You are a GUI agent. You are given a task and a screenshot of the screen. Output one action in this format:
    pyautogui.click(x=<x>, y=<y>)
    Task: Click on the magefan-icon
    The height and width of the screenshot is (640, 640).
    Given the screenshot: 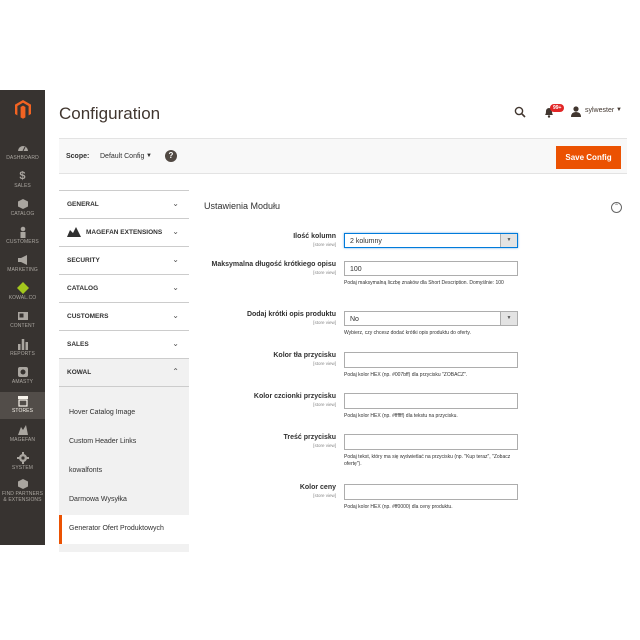 What is the action you would take?
    pyautogui.click(x=22, y=430)
    